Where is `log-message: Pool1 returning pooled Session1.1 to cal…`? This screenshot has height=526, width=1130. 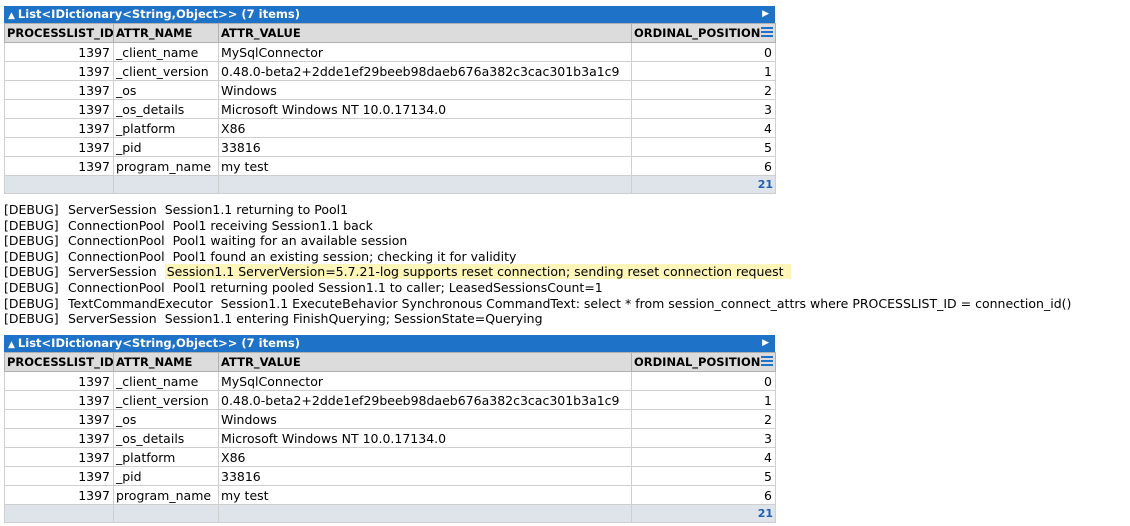 log-message: Pool1 returning pooled Session1.1 to cal… is located at coordinates (387, 287).